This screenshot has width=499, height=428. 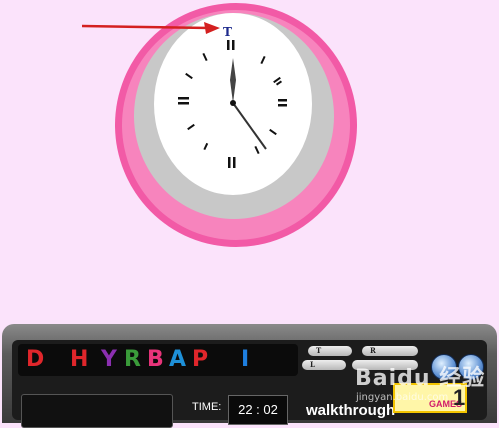 What do you see at coordinates (402, 397) in the screenshot?
I see `watermark-sub: jingyan.baidu.com` at bounding box center [402, 397].